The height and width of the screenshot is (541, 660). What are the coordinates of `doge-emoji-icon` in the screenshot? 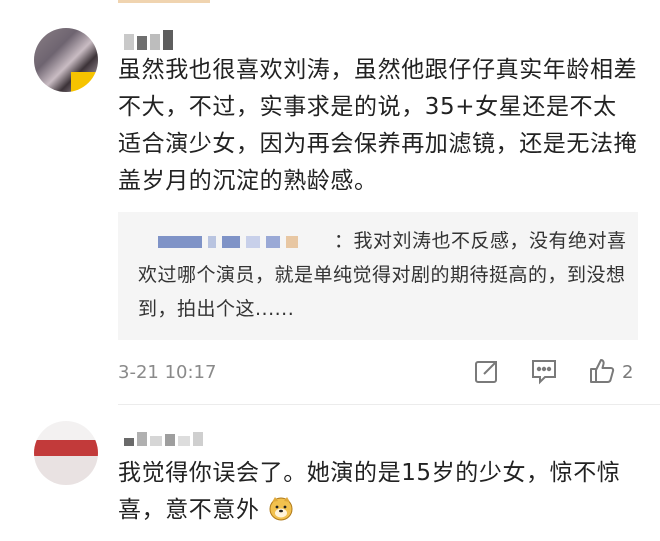 It's located at (281, 508).